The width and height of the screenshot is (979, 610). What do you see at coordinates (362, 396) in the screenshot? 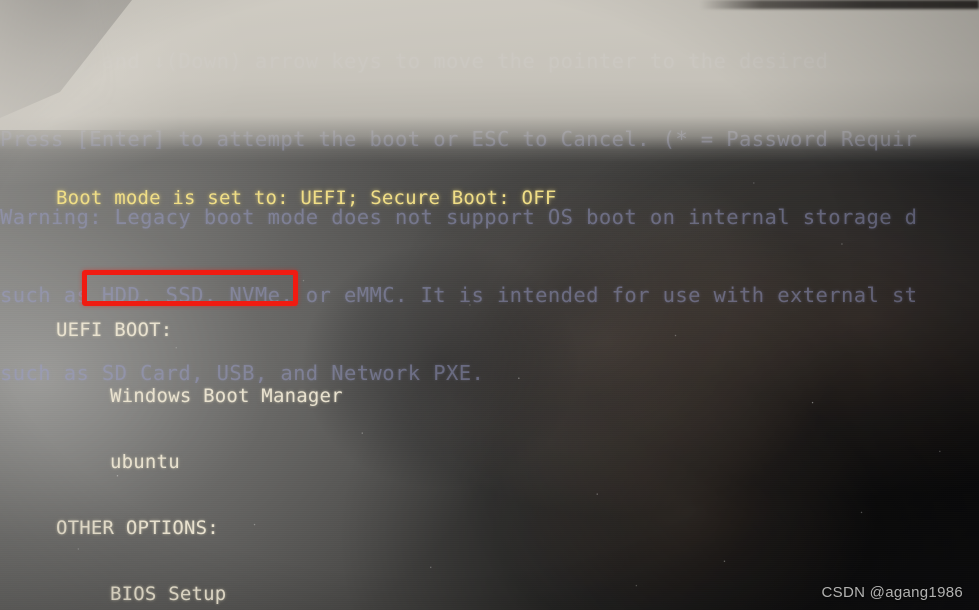
I see `menu-item-windows-boot-manager: Windows Boot Manager` at bounding box center [362, 396].